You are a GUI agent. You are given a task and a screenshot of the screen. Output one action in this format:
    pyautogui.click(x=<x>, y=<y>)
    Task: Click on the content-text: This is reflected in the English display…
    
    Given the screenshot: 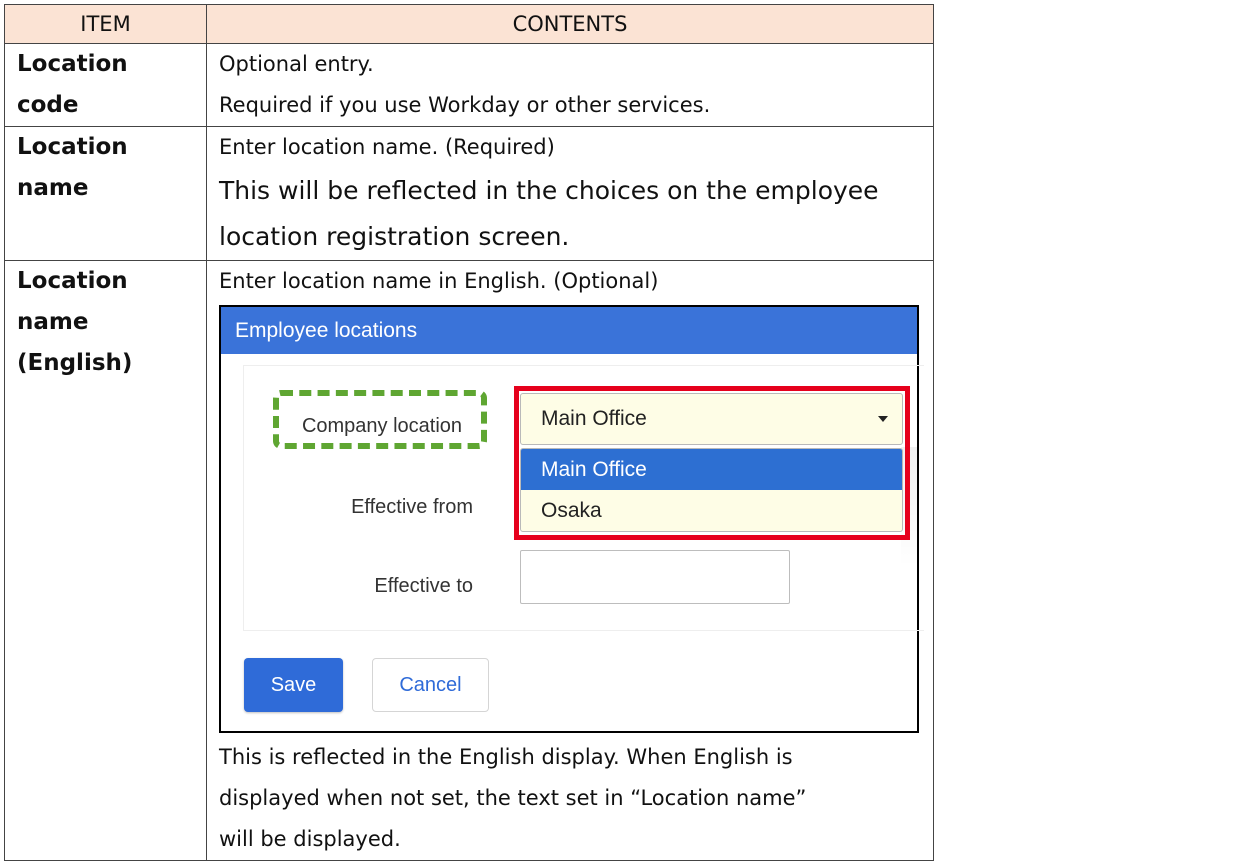 What is the action you would take?
    pyautogui.click(x=506, y=757)
    